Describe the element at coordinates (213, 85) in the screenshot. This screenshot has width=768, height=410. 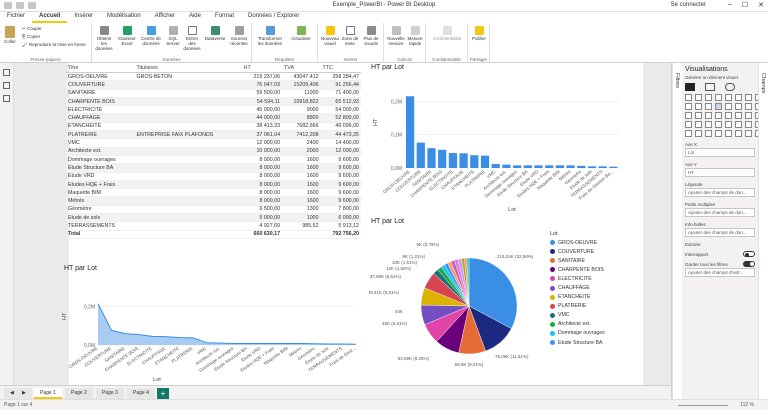
I see `table-row: COUVERTURE 76 047,03 15209,406 91 256,44` at that location.